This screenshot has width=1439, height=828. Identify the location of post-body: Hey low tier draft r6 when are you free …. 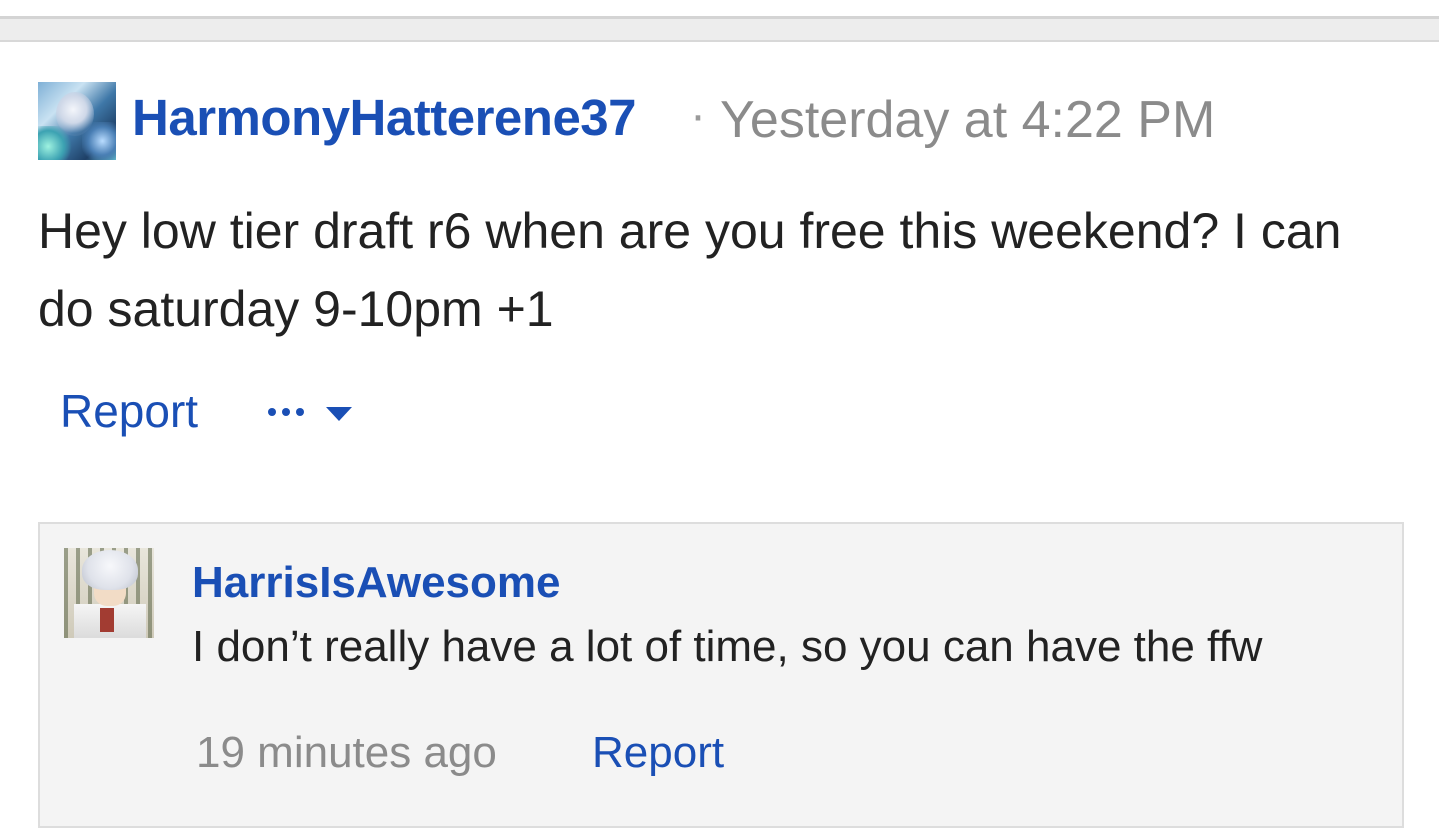
(690, 270).